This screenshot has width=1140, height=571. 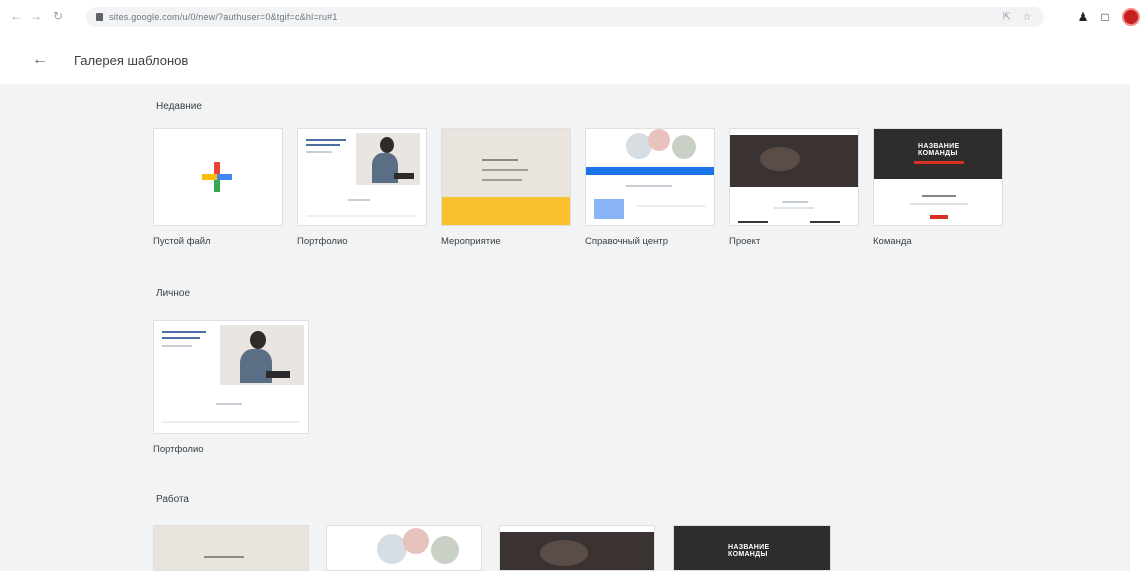 I want to click on template-label: Команда, so click(x=892, y=241).